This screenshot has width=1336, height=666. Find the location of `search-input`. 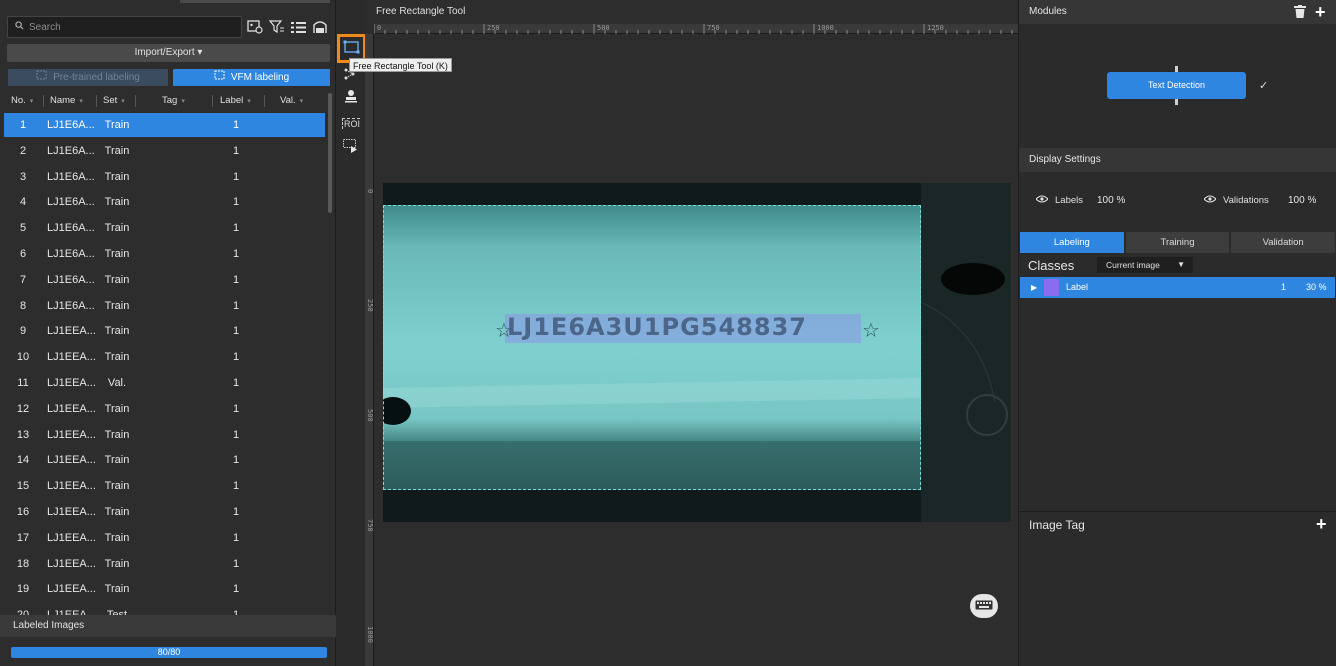

search-input is located at coordinates (129, 27).